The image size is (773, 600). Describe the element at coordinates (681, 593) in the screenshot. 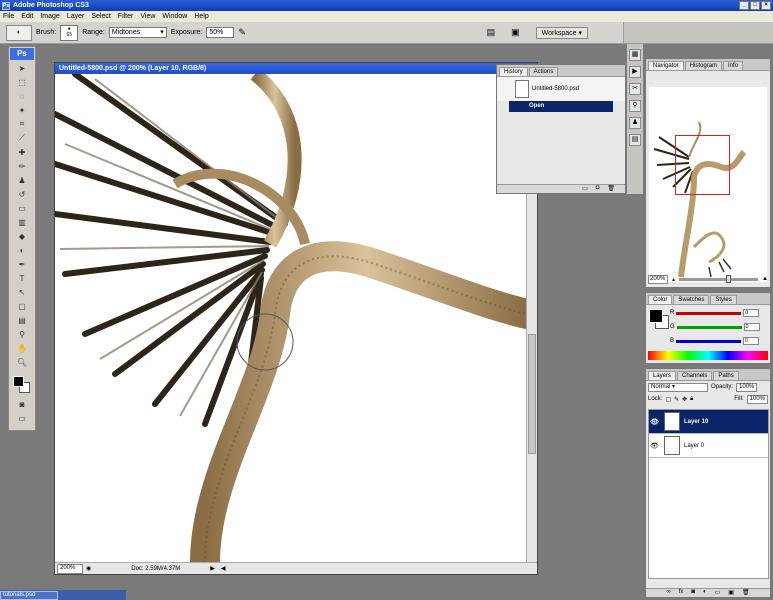

I see `layer-style-icon: fx` at that location.